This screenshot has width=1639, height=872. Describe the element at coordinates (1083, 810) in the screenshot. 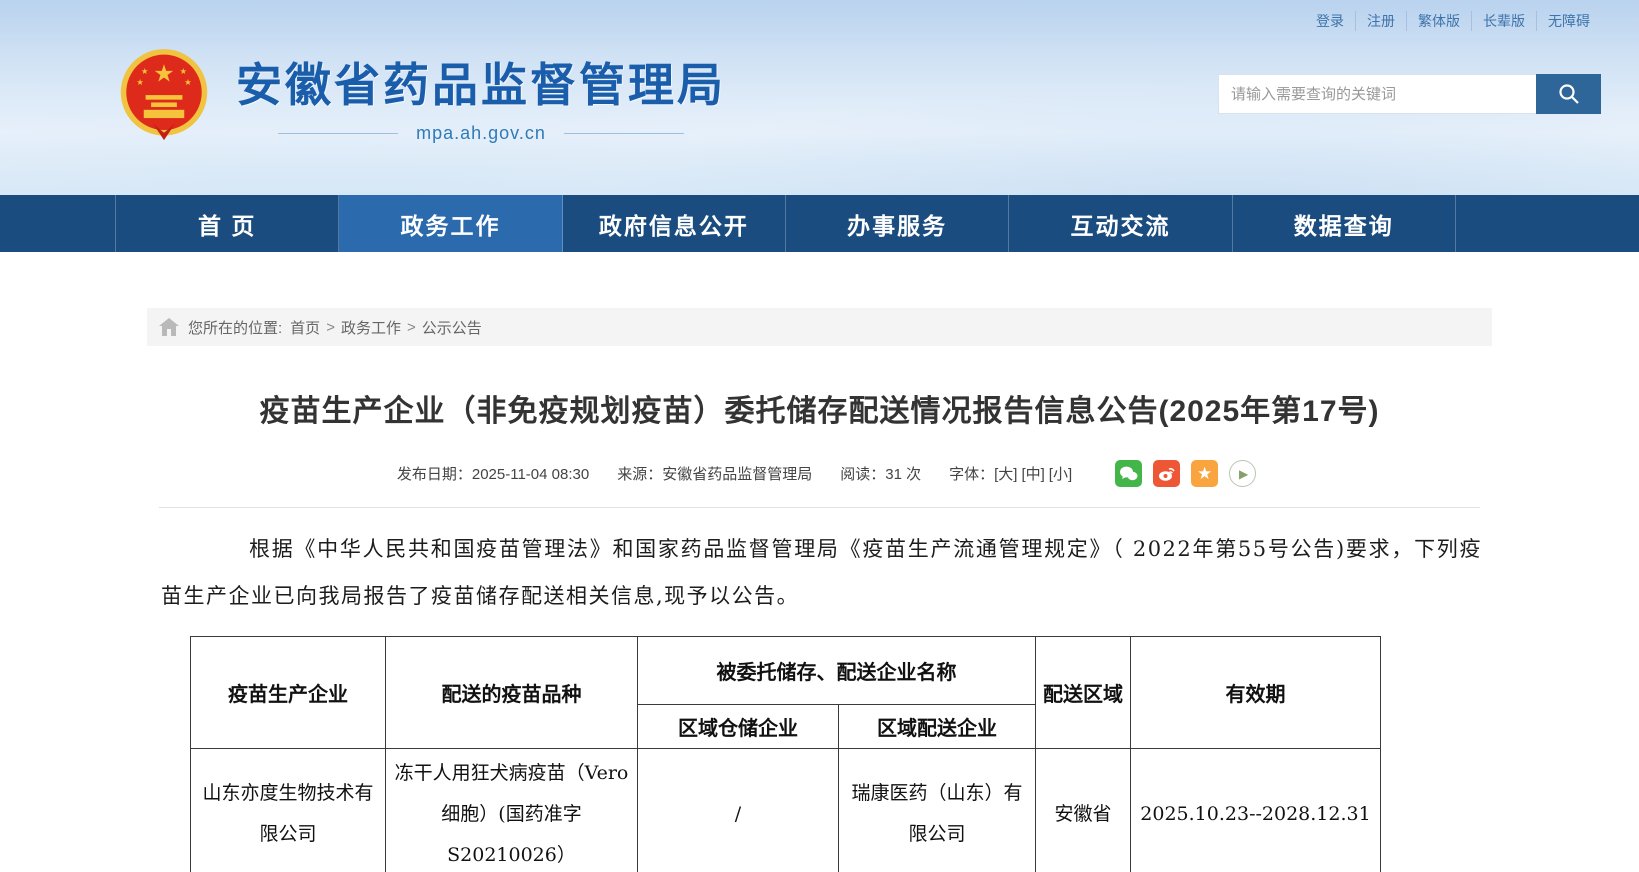

I see `cell-region: 安徽省` at that location.